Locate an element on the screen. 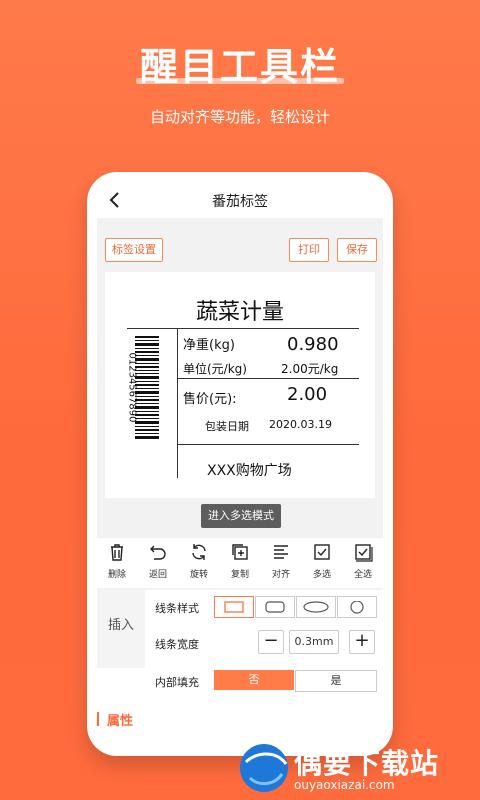 This screenshot has height=800, width=480. properties-tab-indicator is located at coordinates (98, 719).